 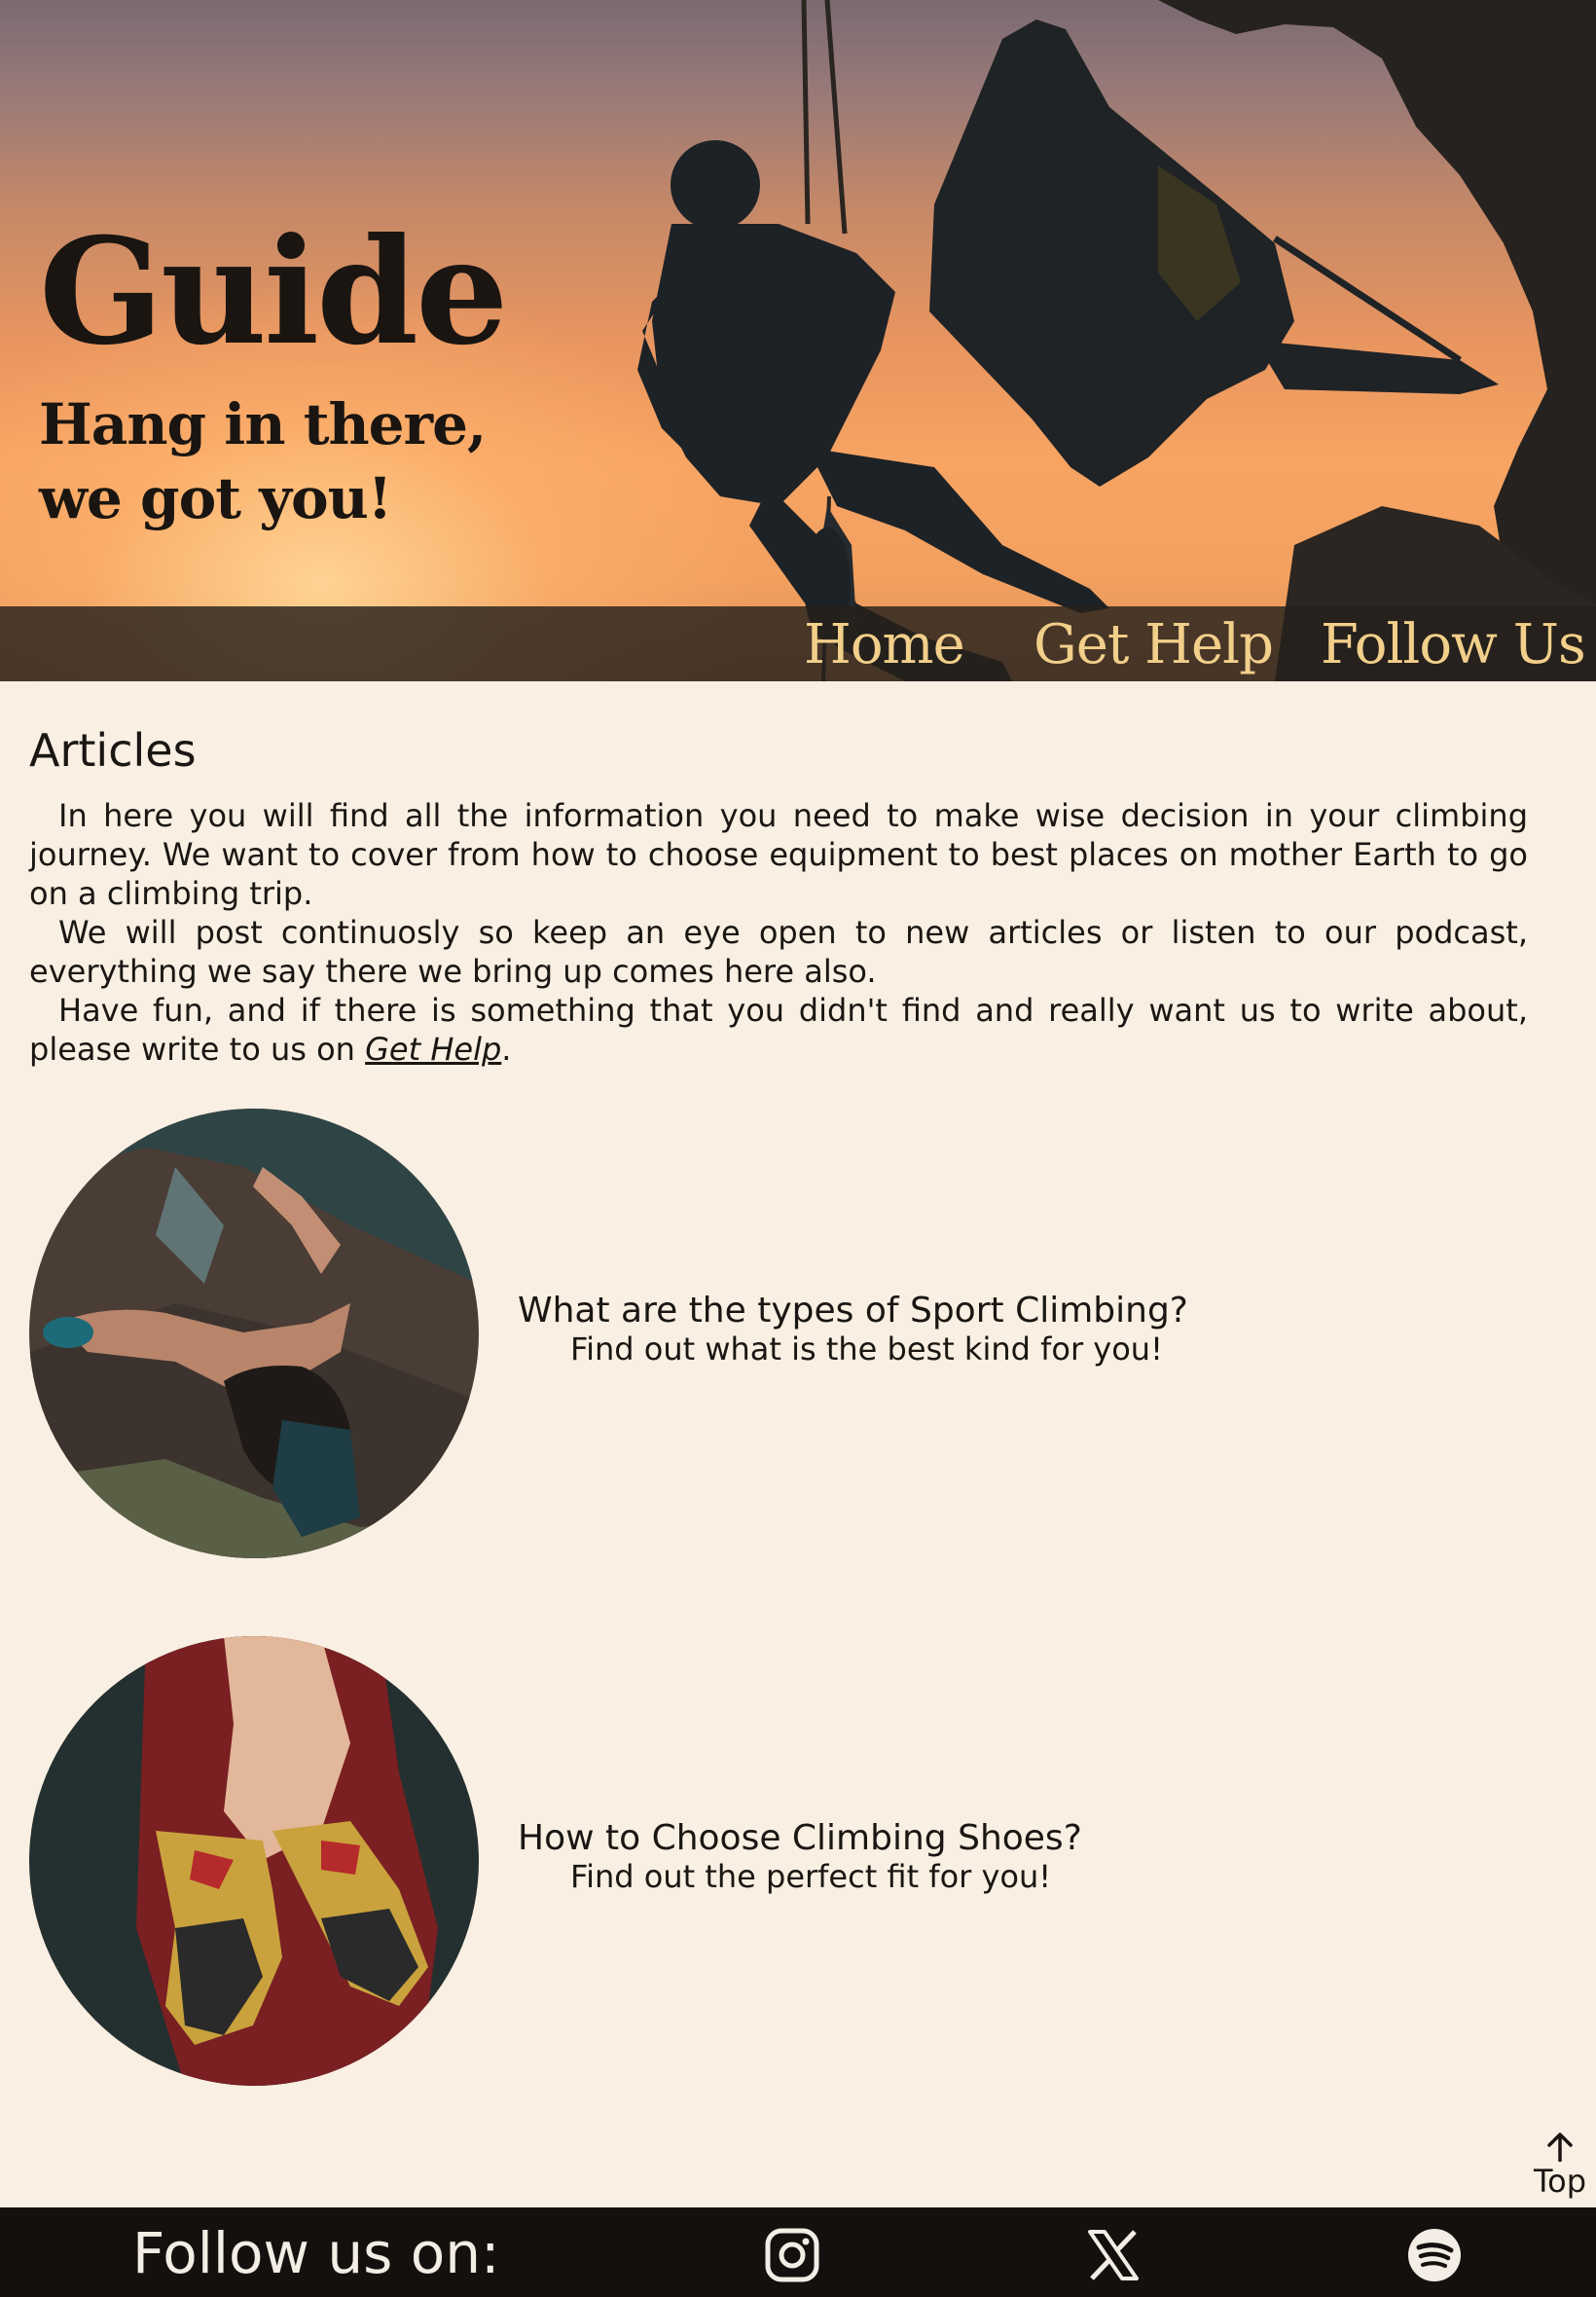 I want to click on nav-link-follow-us: Follow Us, so click(x=1453, y=645).